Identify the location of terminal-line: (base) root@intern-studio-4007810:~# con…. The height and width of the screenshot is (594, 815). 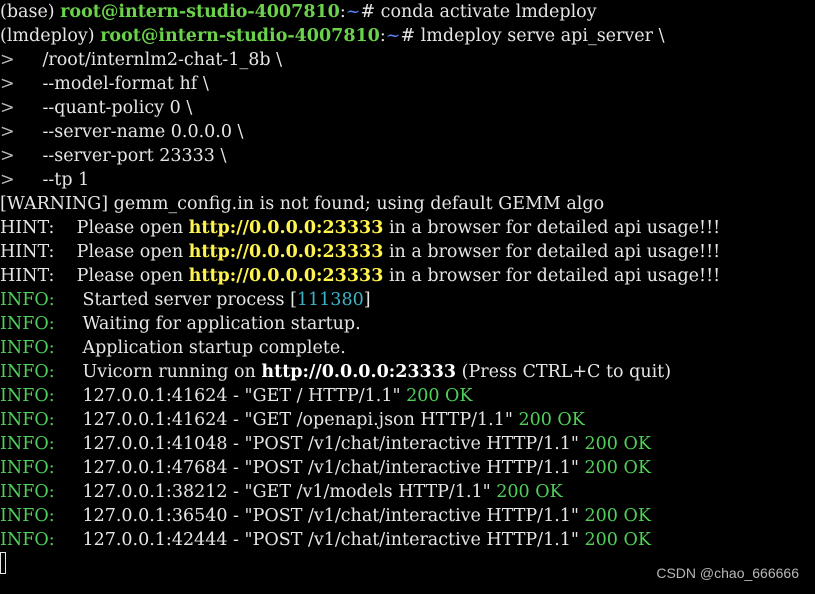
(407, 12).